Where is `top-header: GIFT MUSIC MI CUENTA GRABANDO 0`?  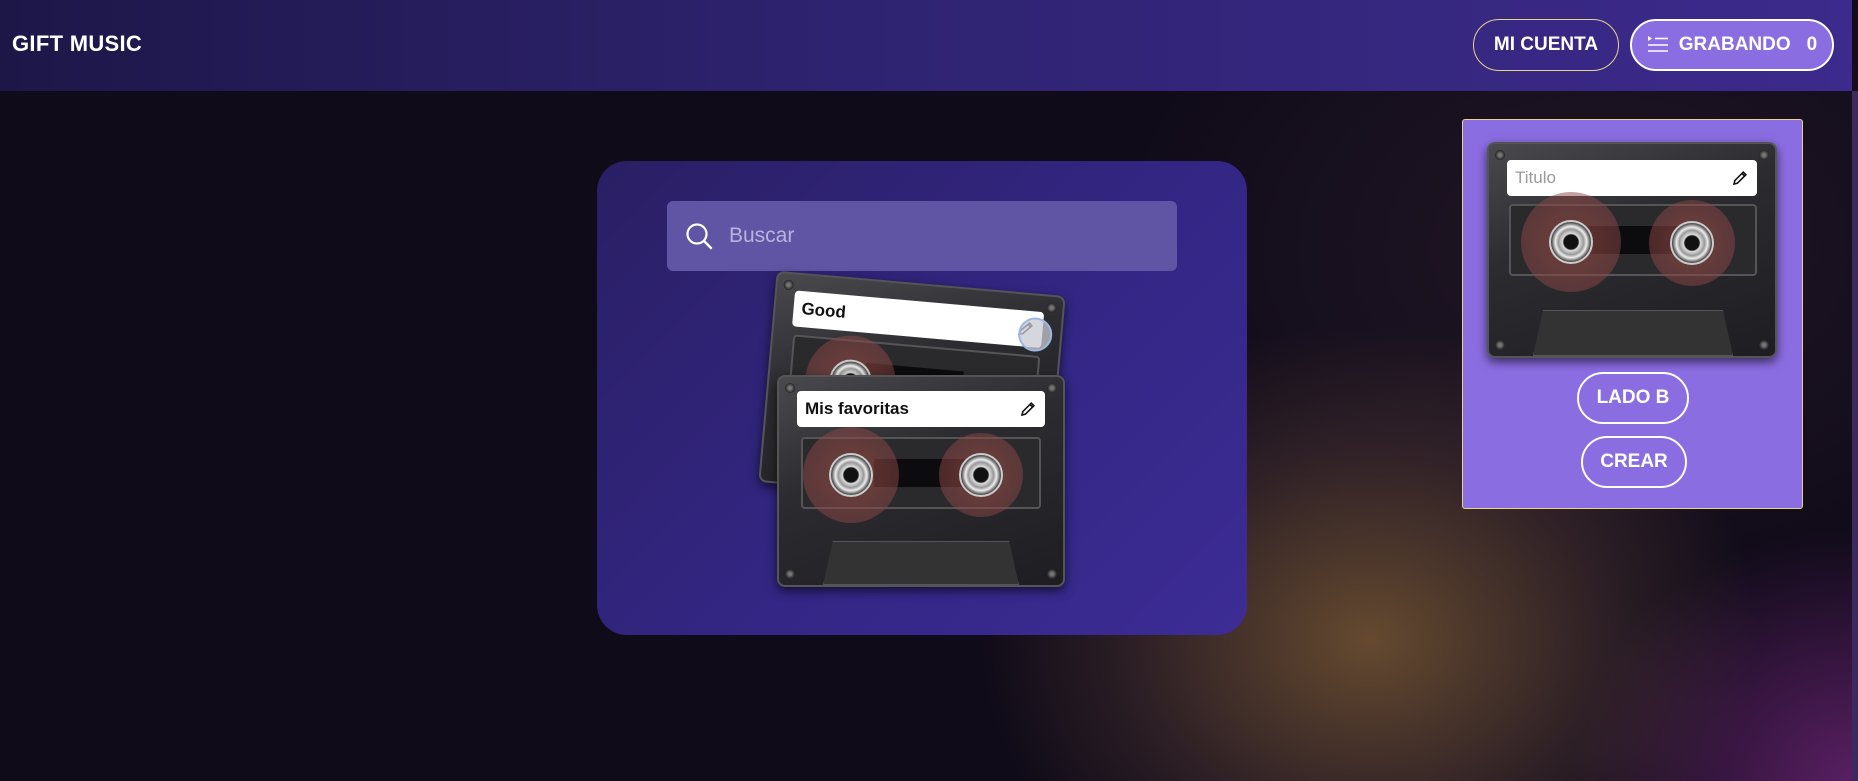
top-header: GIFT MUSIC MI CUENTA GRABANDO 0 is located at coordinates (926, 45).